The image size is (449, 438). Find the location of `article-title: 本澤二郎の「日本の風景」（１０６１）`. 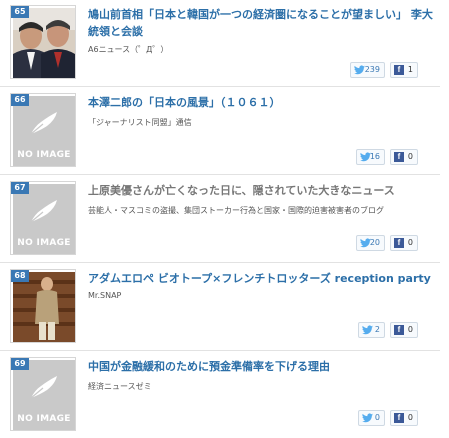

article-title: 本澤二郎の「日本の風景」（１０６１） is located at coordinates (260, 102).